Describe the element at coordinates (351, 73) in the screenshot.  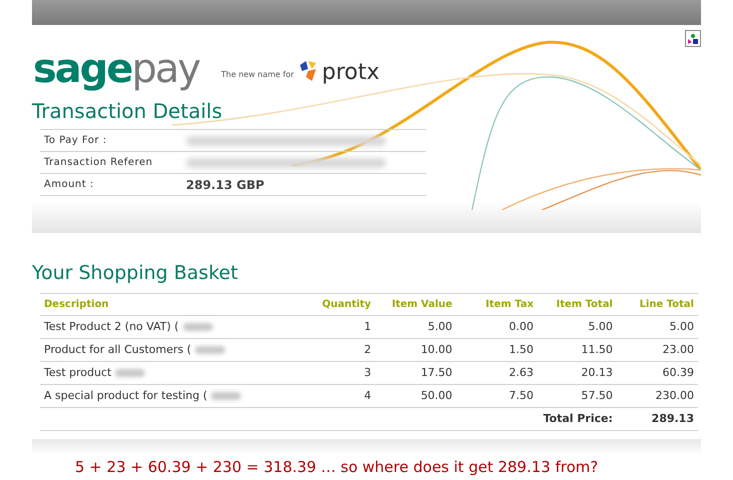
I see `protx-logo: protx` at that location.